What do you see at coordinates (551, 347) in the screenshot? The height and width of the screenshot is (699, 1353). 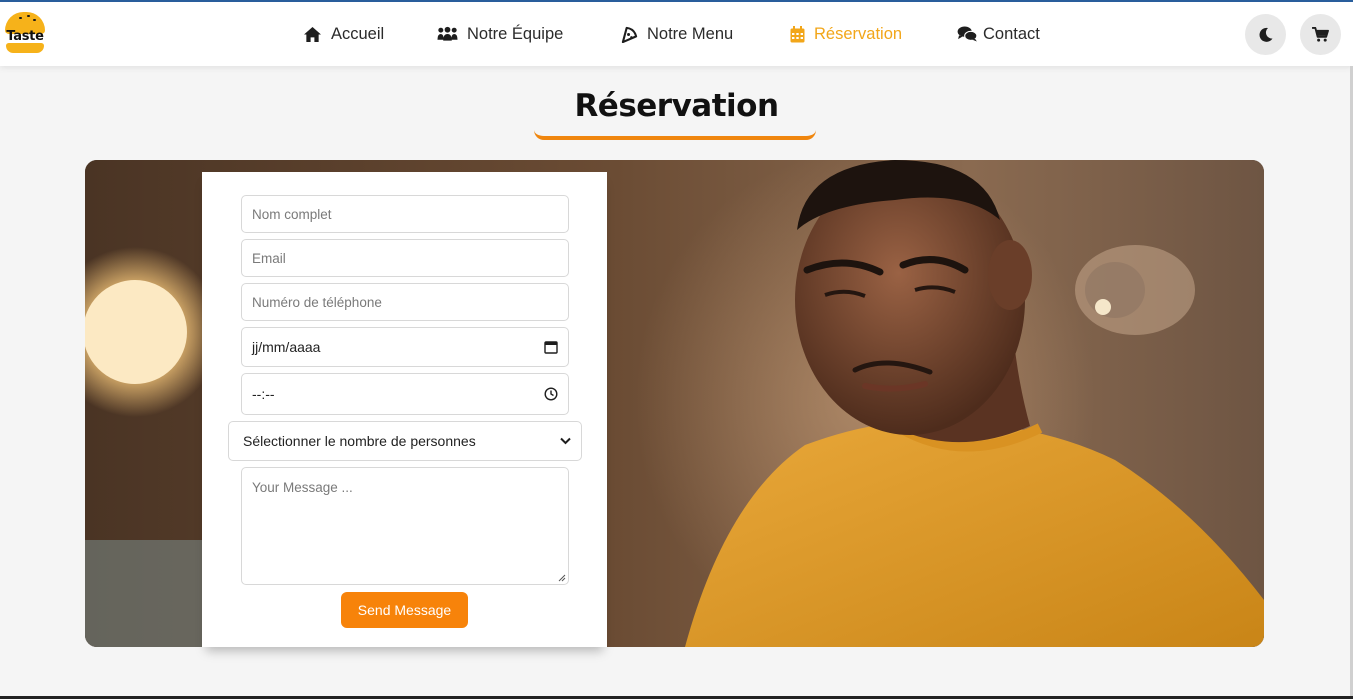 I see `calendar-picker-icon` at bounding box center [551, 347].